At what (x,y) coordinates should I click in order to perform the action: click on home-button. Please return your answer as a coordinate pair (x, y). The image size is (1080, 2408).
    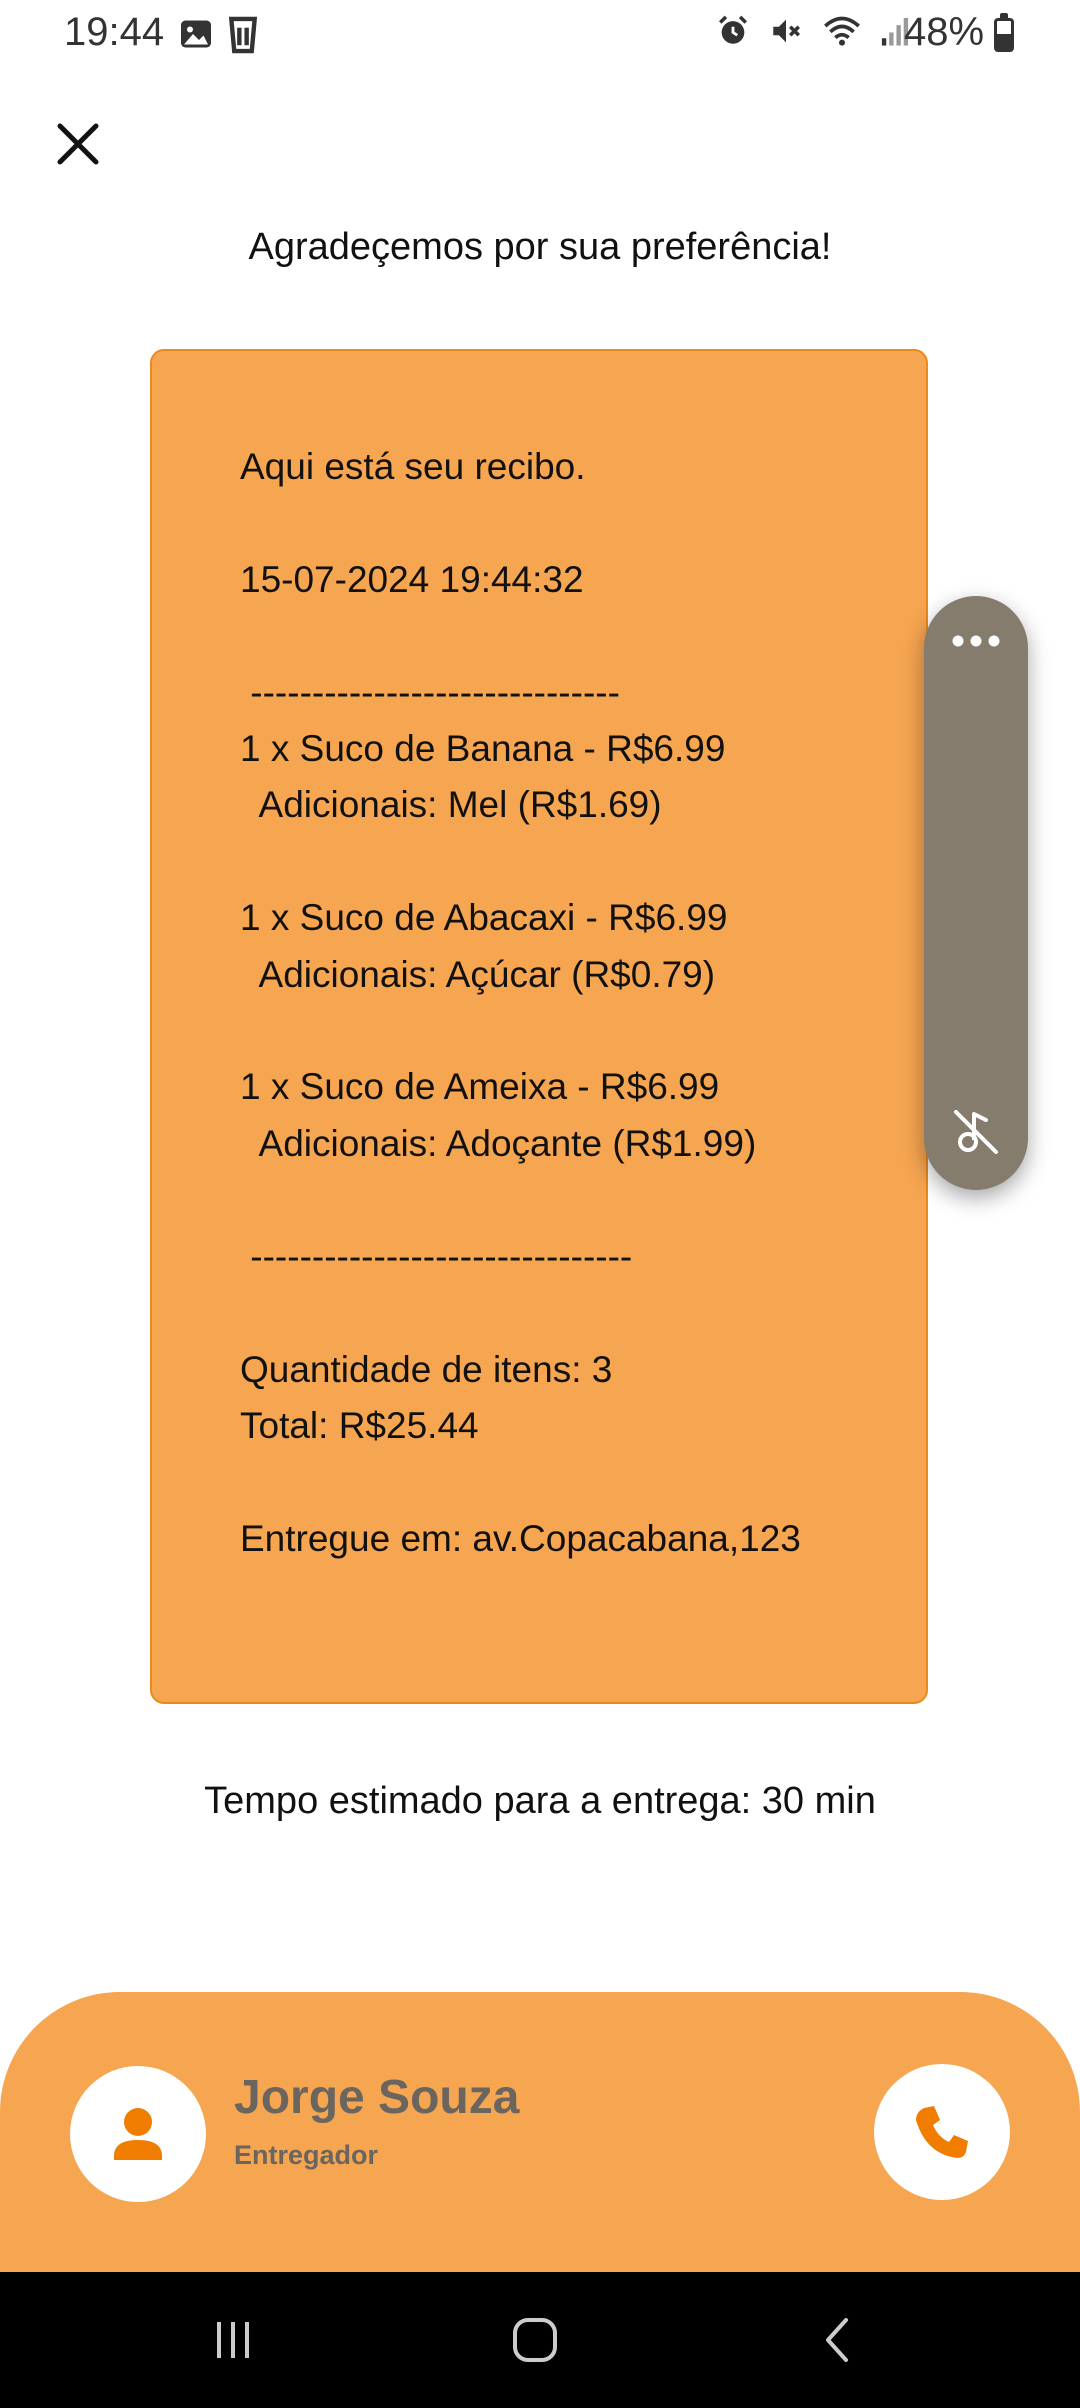
    Looking at the image, I should click on (535, 2340).